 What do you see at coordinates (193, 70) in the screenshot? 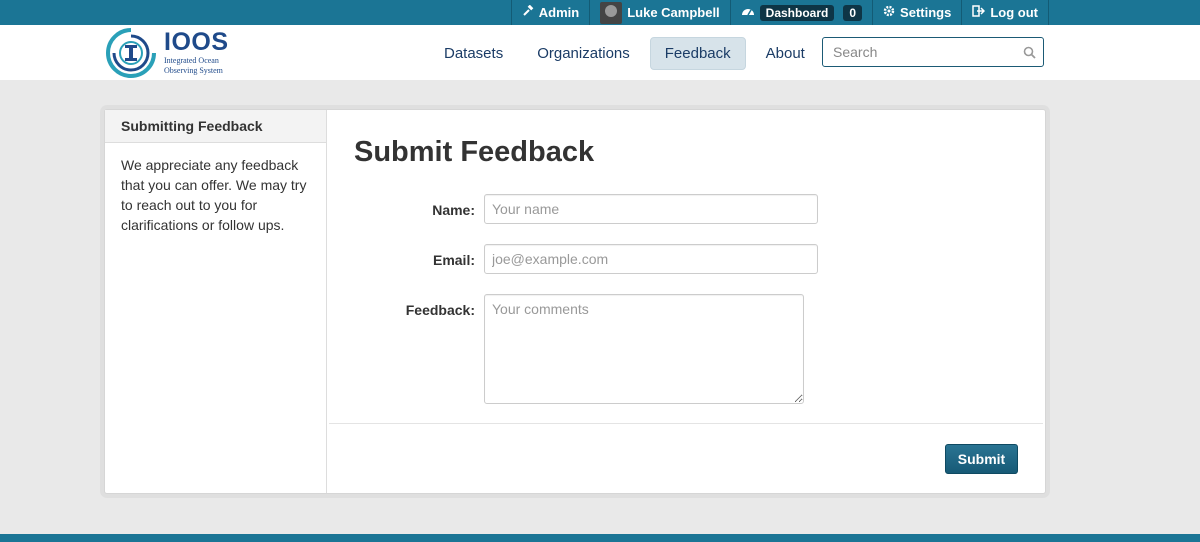
I see `logo-subtitle-line2: Observing System` at bounding box center [193, 70].